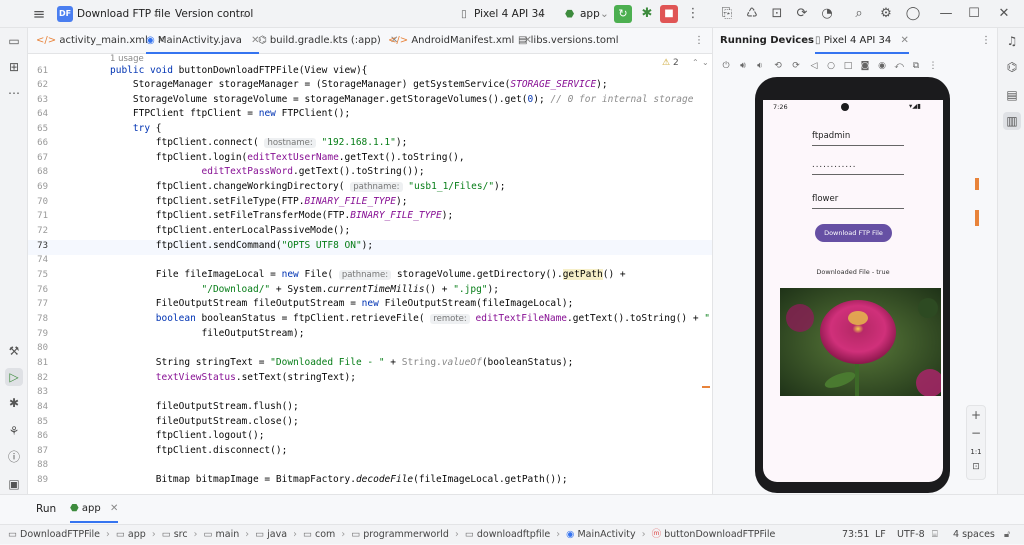  Describe the element at coordinates (365, 275) in the screenshot. I see `param-hint: pathname:` at that location.